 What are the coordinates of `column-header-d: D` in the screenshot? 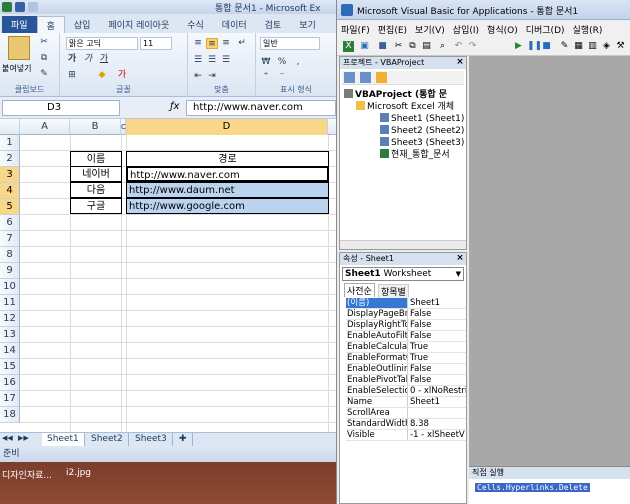 It's located at (227, 127).